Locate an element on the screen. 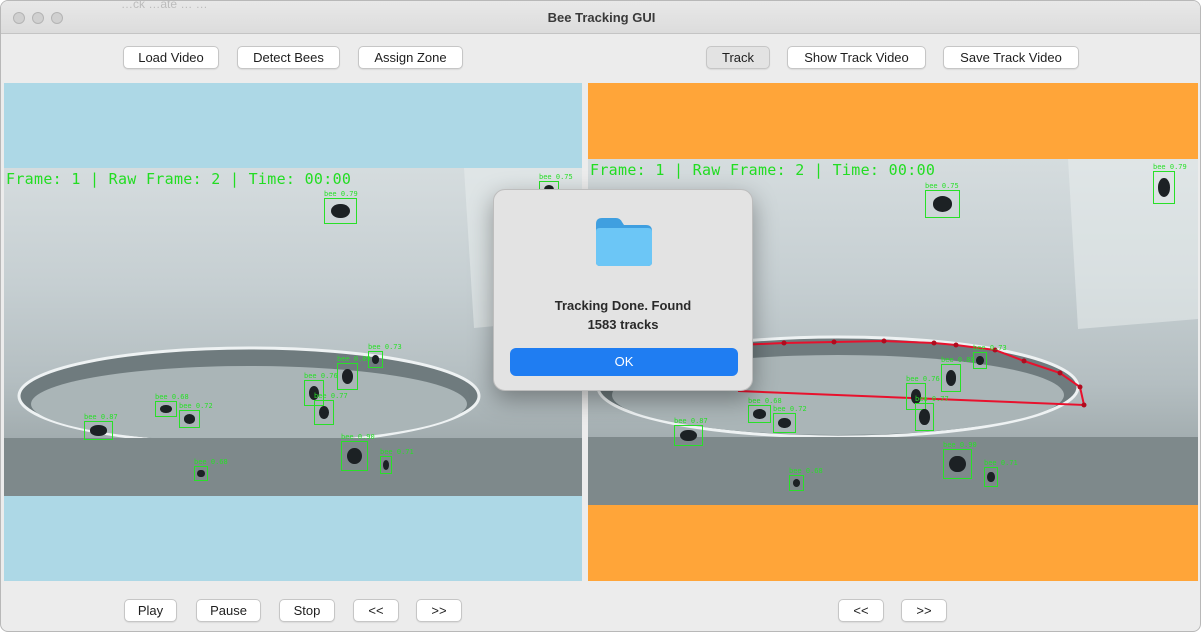  track-button: Track is located at coordinates (738, 57).